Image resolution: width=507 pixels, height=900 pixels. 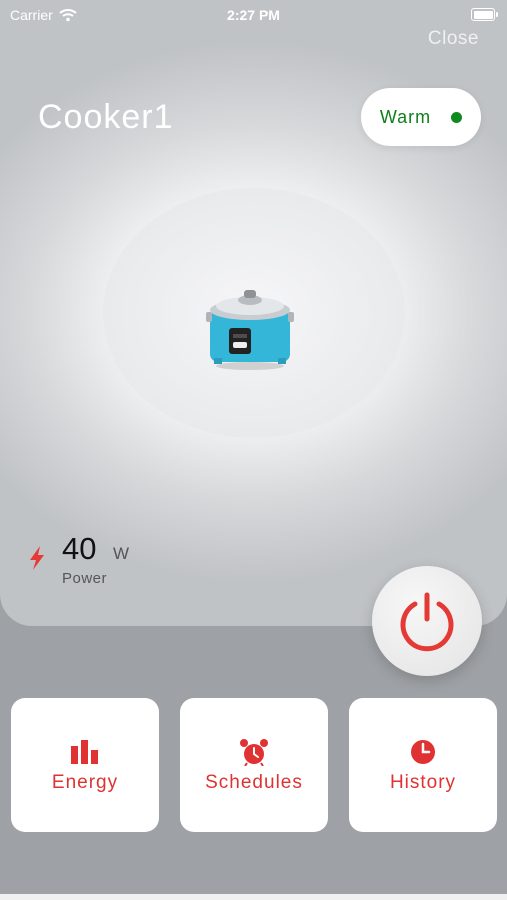 I want to click on power-icon, so click(x=427, y=622).